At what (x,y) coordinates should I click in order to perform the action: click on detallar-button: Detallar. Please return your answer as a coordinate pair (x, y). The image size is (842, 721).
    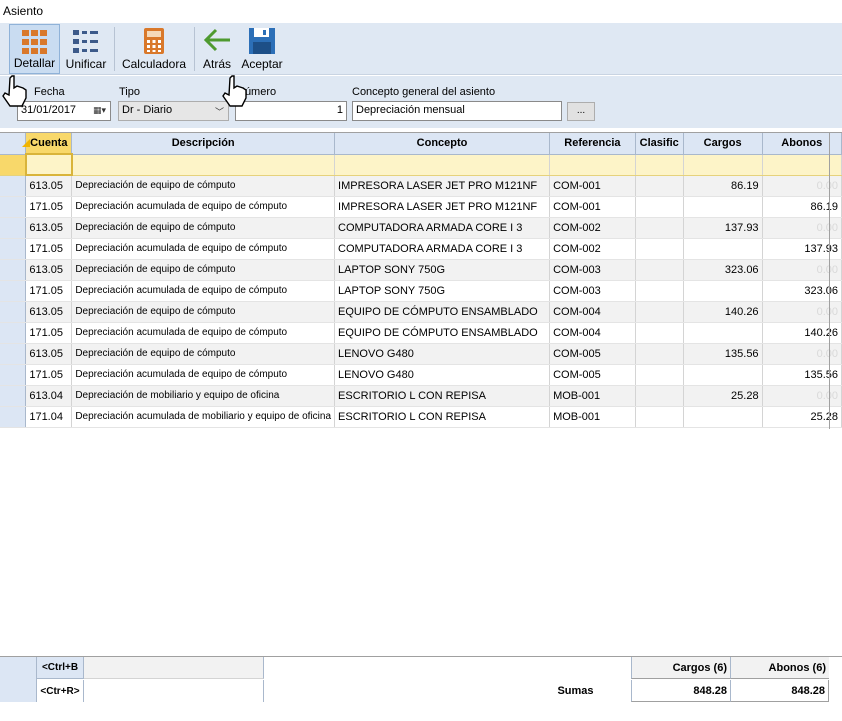
    Looking at the image, I should click on (34, 49).